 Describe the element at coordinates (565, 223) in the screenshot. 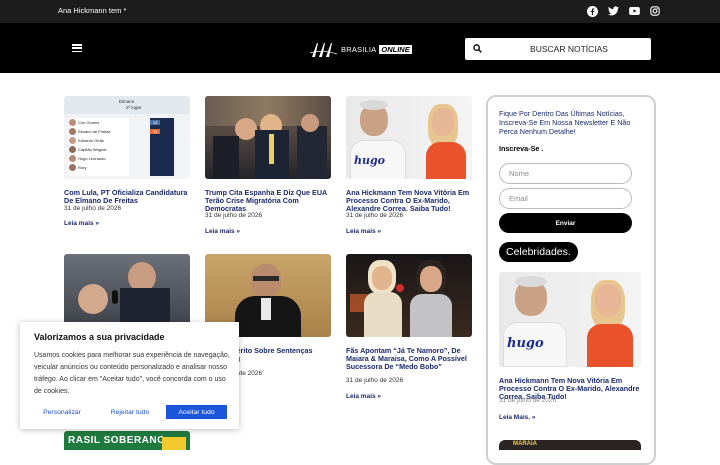

I see `send-button: Enviar` at that location.